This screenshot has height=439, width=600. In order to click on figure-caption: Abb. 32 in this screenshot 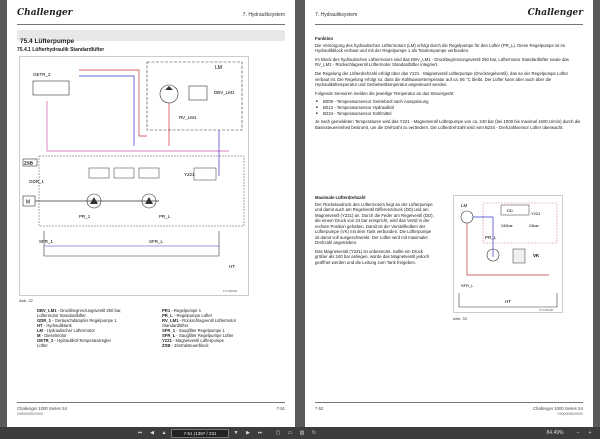, I will do `click(26, 300)`.